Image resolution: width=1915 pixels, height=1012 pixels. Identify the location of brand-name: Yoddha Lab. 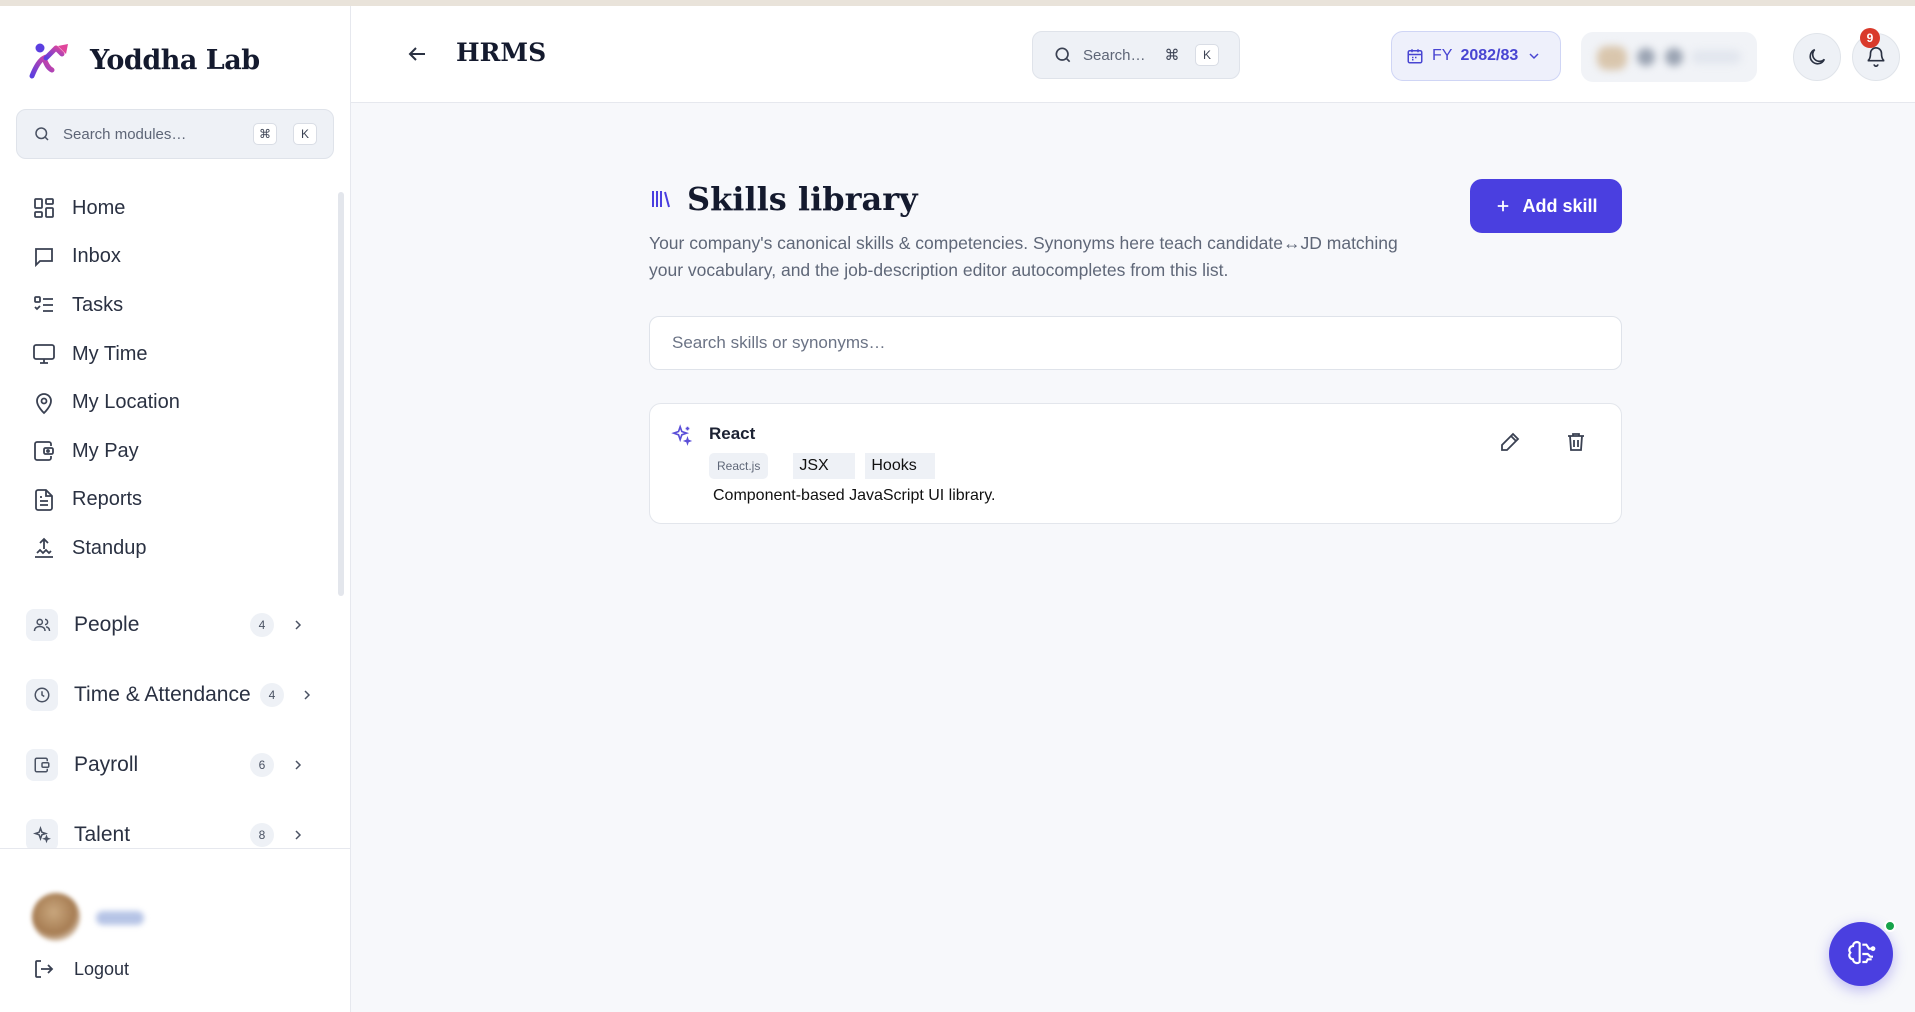
(175, 60).